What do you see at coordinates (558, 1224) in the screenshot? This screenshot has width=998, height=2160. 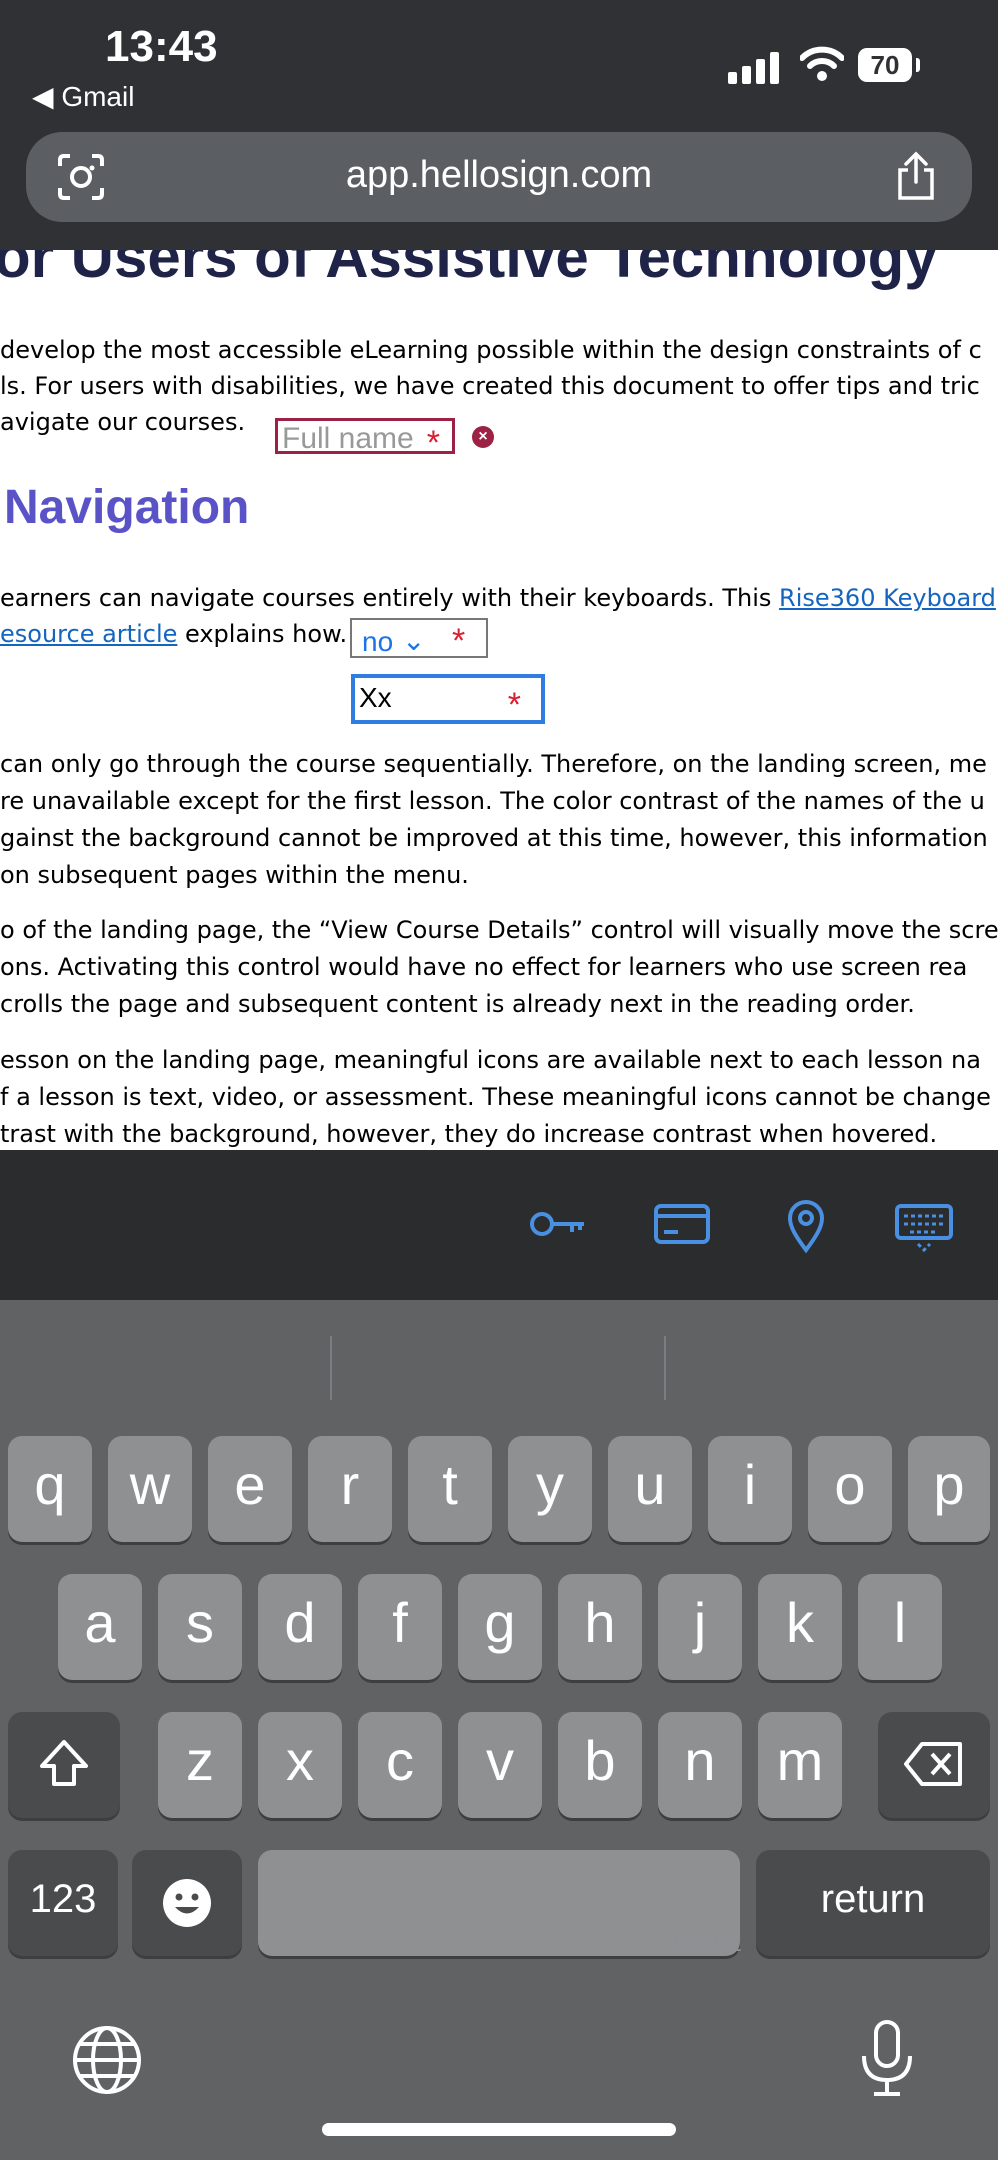 I see `key-icon` at bounding box center [558, 1224].